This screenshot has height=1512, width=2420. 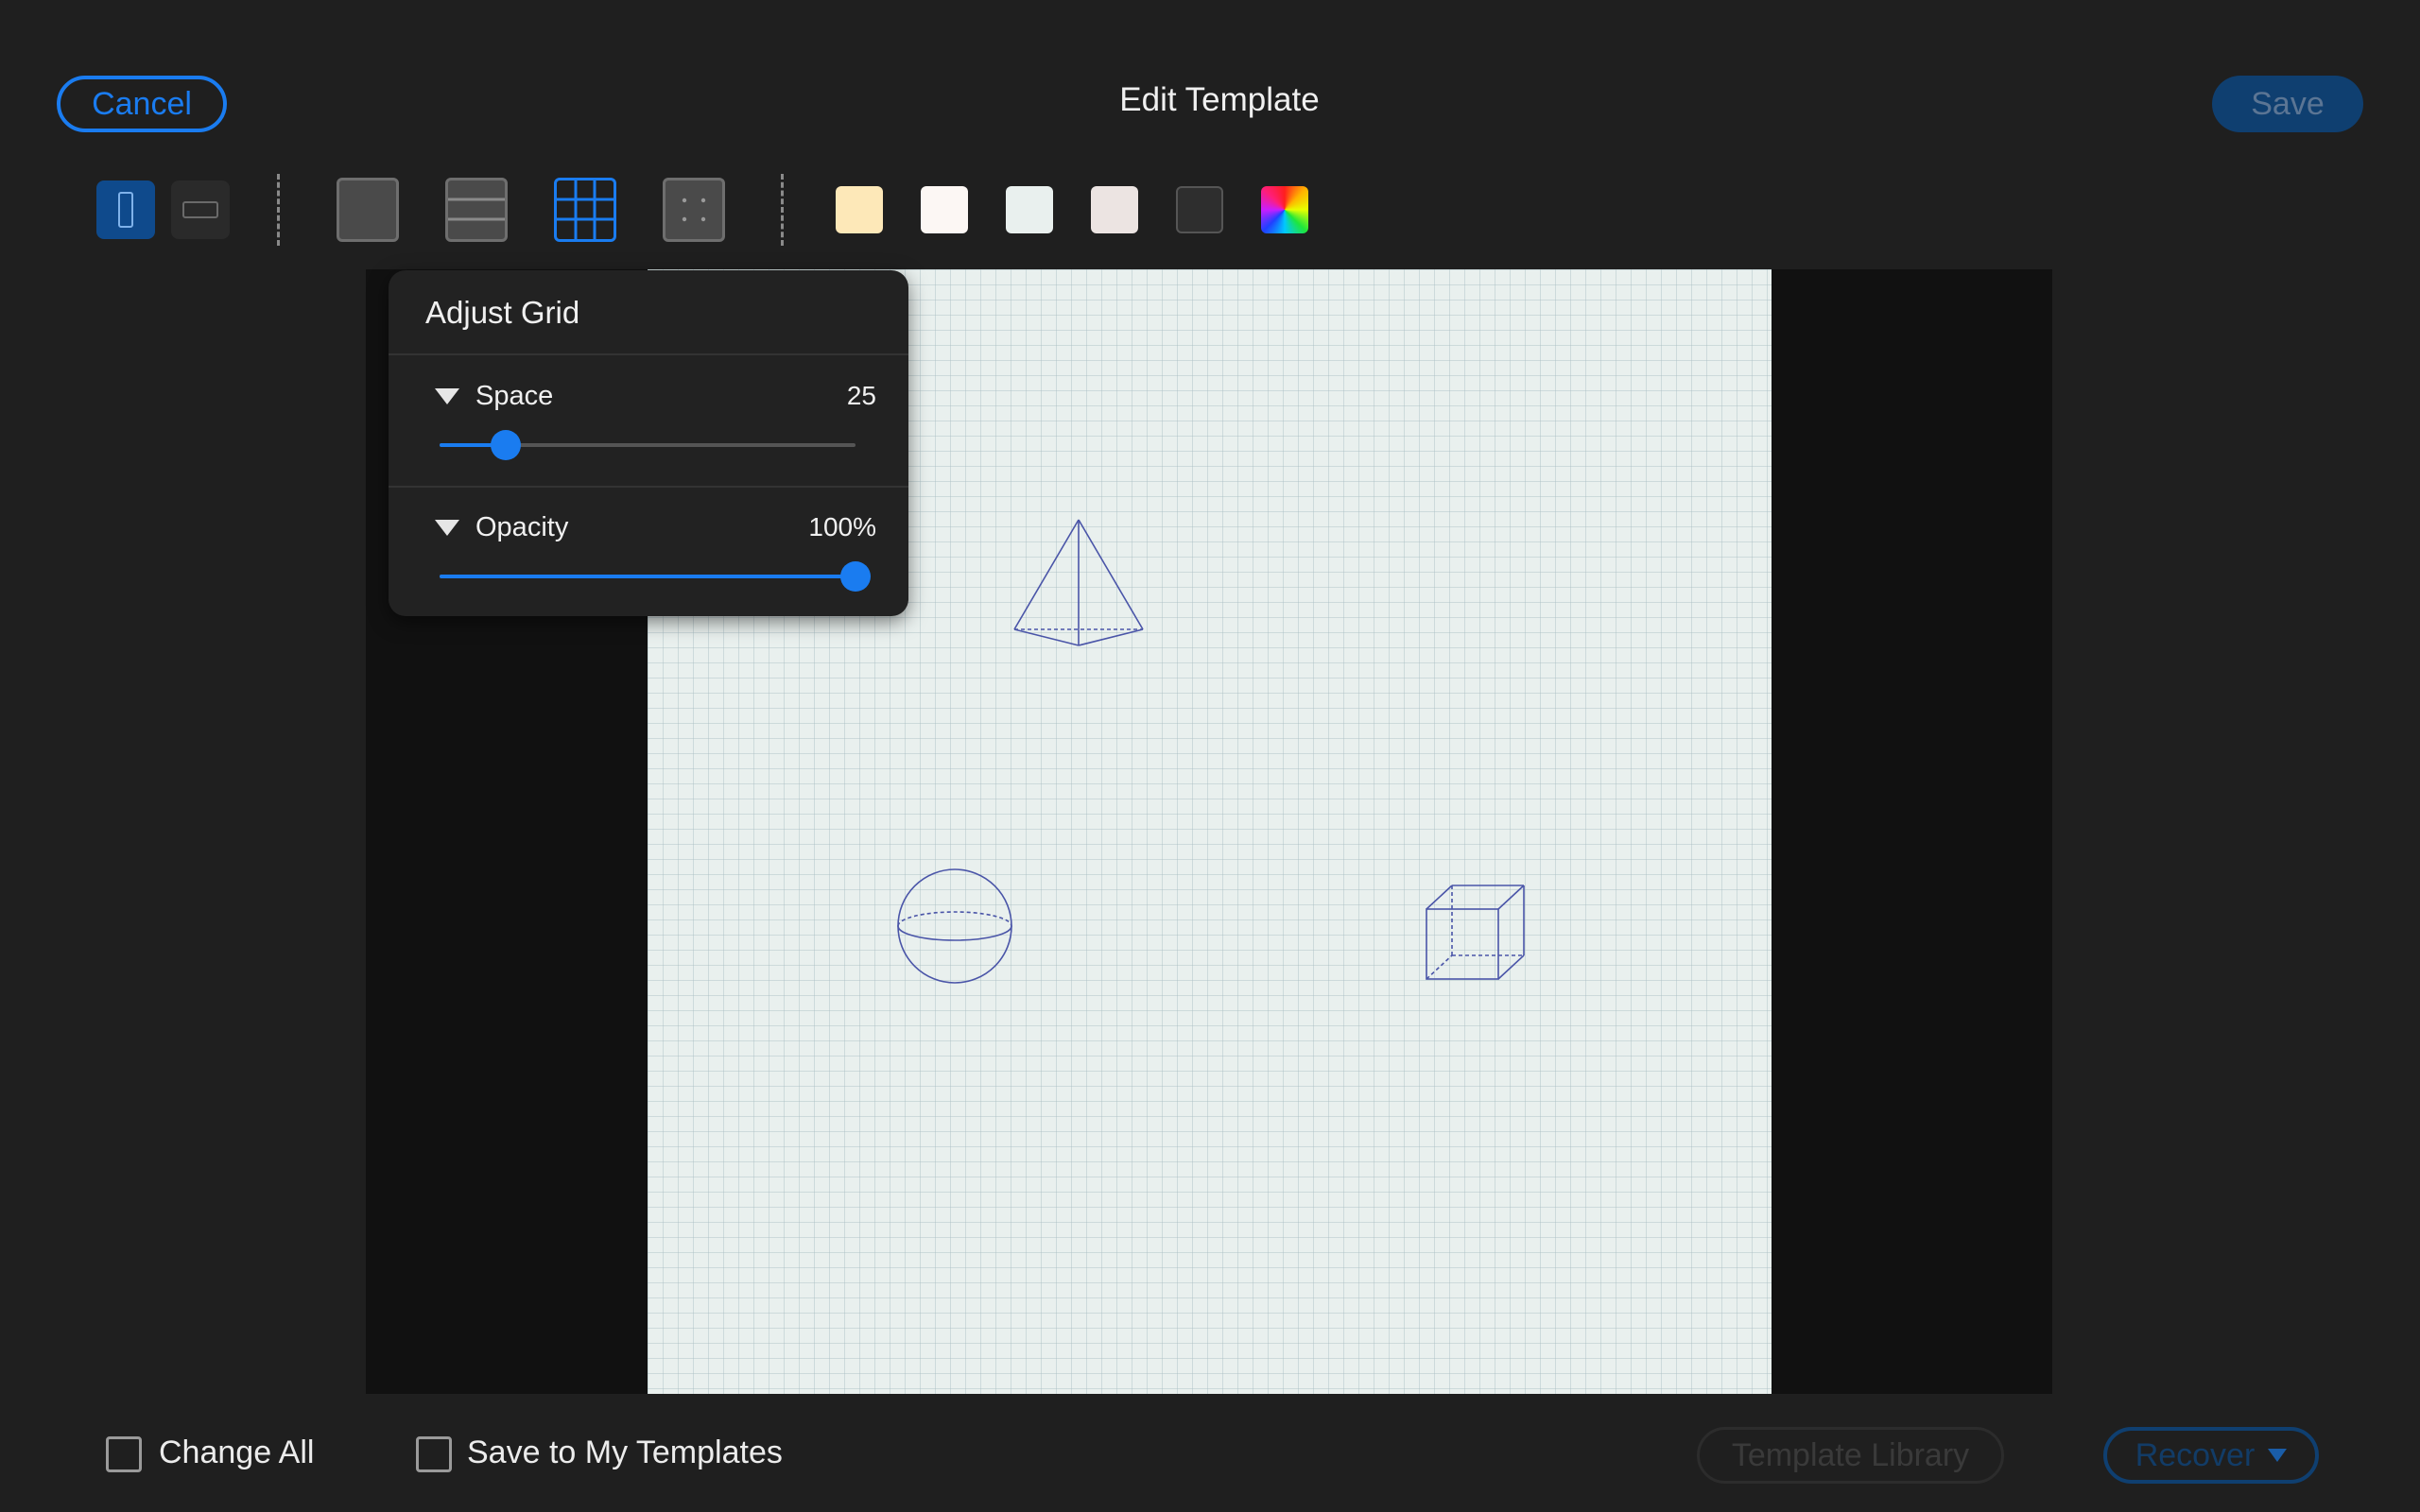 What do you see at coordinates (625, 1452) in the screenshot?
I see `save-to-templates-label: Save to My Templates` at bounding box center [625, 1452].